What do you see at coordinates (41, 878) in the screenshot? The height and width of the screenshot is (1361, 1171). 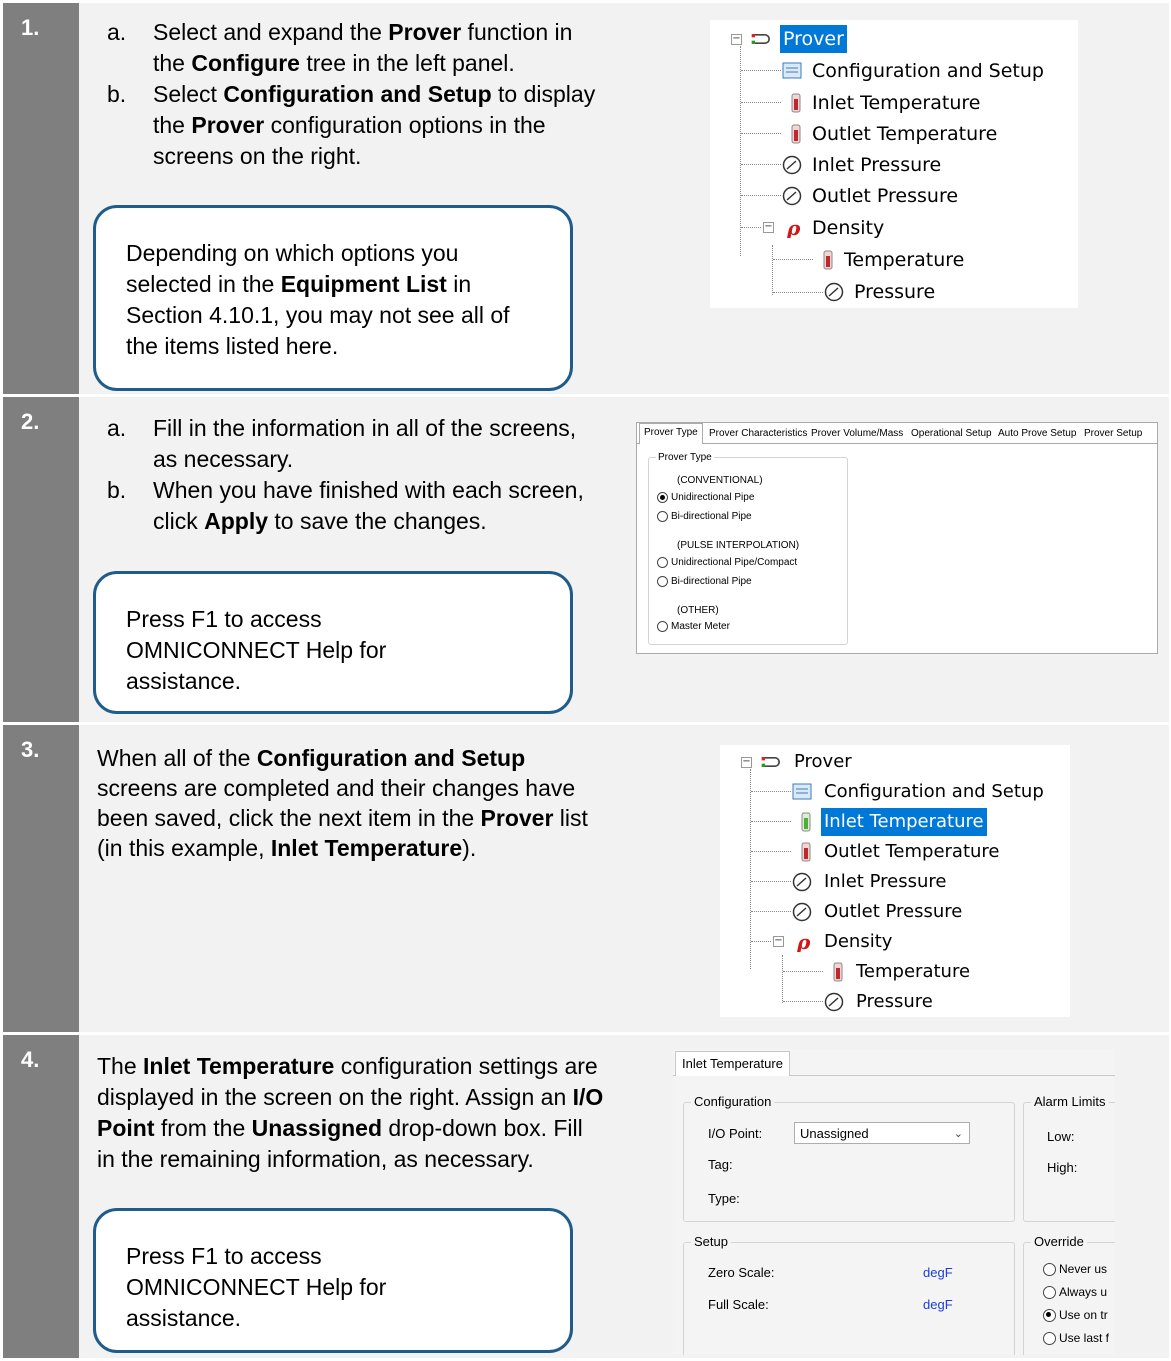 I see `step-number: 3.` at bounding box center [41, 878].